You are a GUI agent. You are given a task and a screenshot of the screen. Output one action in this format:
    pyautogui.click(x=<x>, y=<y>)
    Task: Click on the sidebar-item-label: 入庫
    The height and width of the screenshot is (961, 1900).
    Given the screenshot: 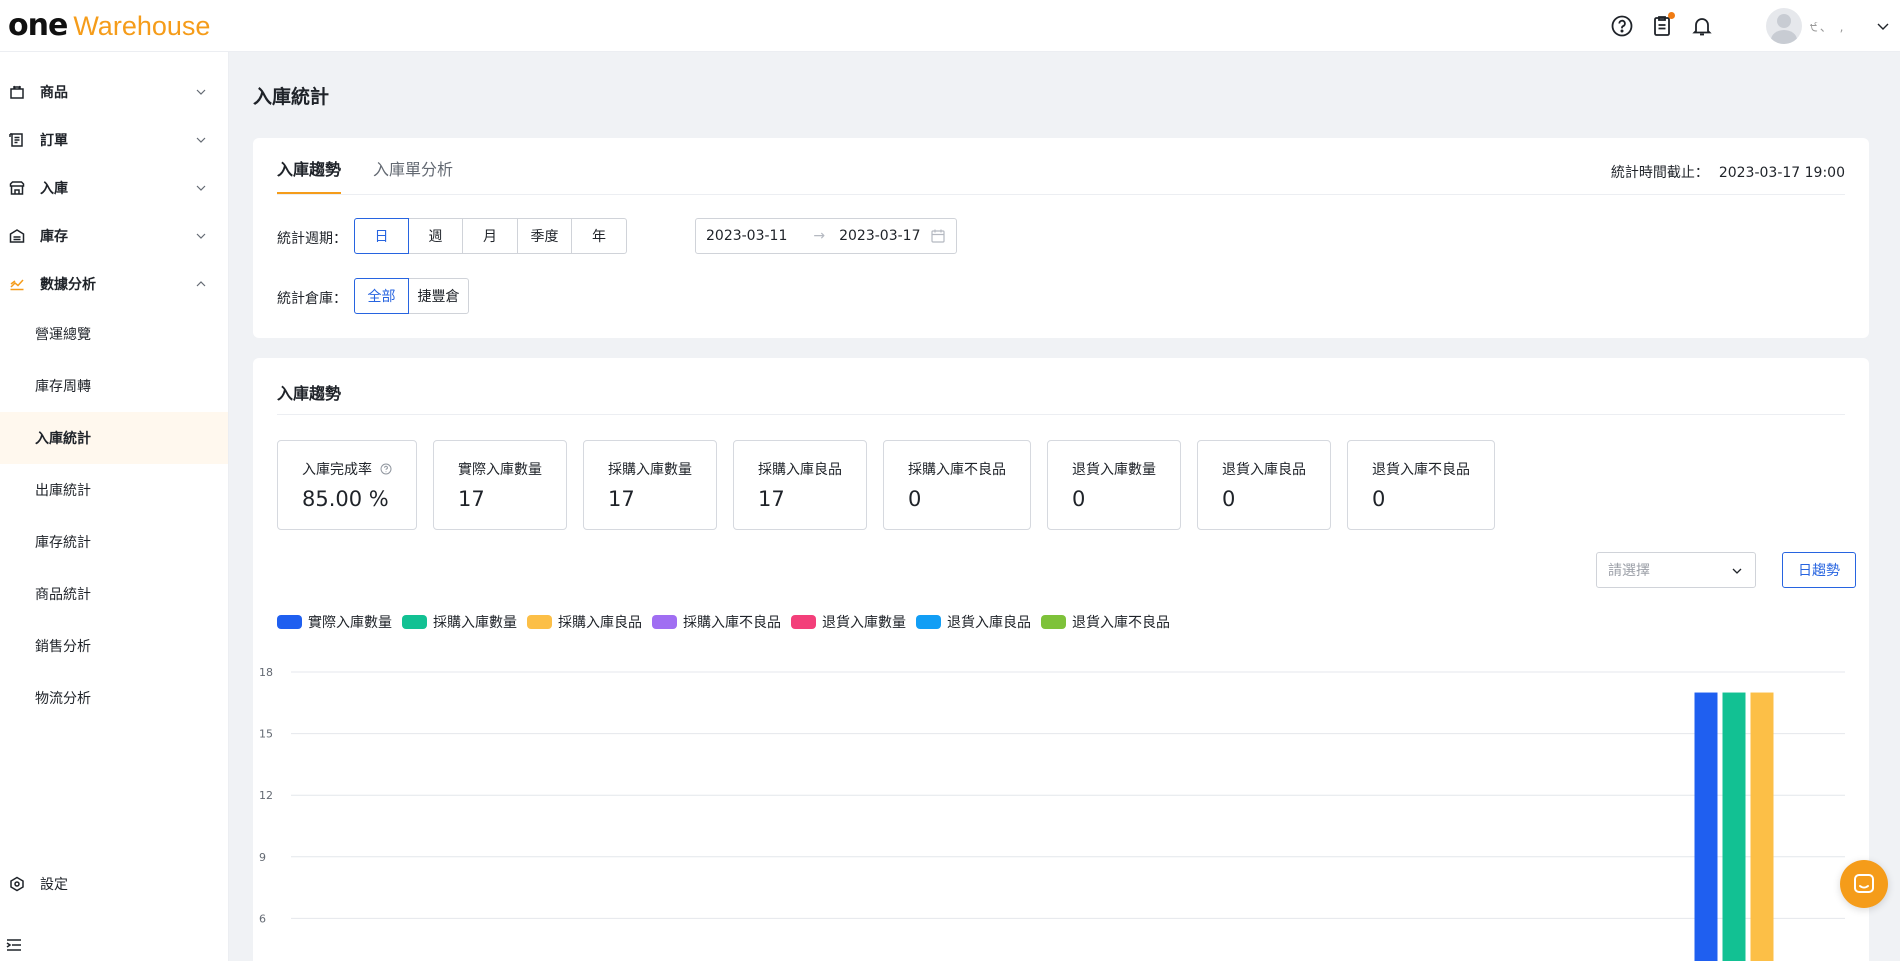 What is the action you would take?
    pyautogui.click(x=54, y=189)
    